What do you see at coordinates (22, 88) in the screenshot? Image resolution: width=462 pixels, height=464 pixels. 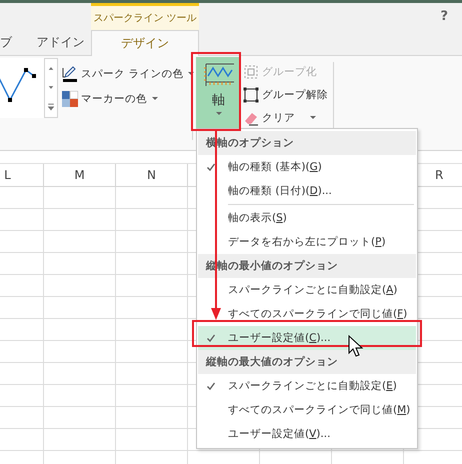 I see `sparkline-style-drawing` at bounding box center [22, 88].